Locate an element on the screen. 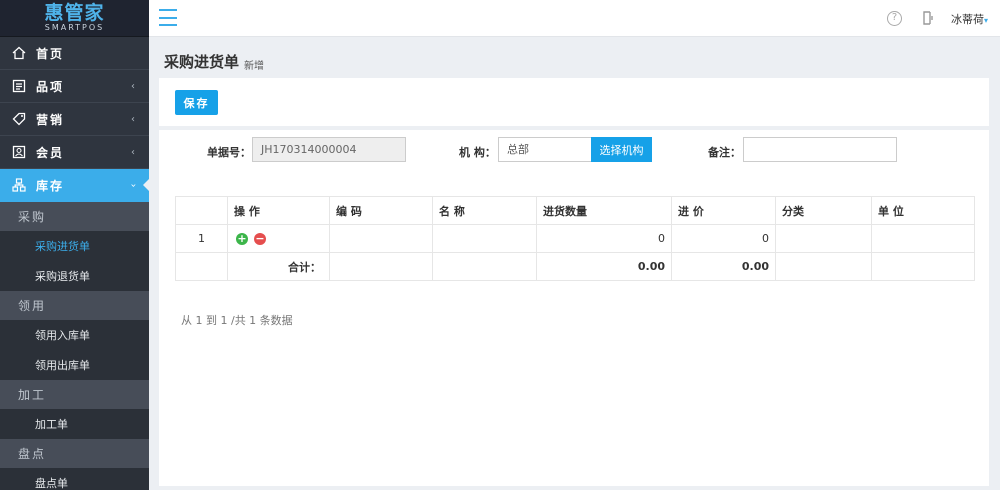 This screenshot has height=490, width=1000. doc-no-field: JH170314000004 is located at coordinates (329, 149).